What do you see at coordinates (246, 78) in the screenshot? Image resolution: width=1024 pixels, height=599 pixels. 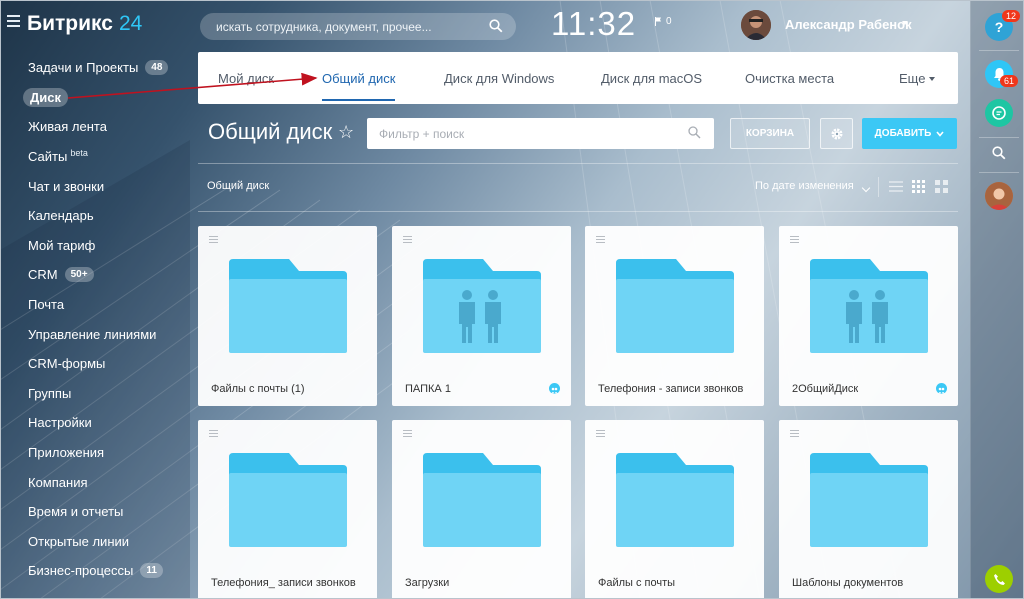 I see `tab-my-disk: Мой диск` at bounding box center [246, 78].